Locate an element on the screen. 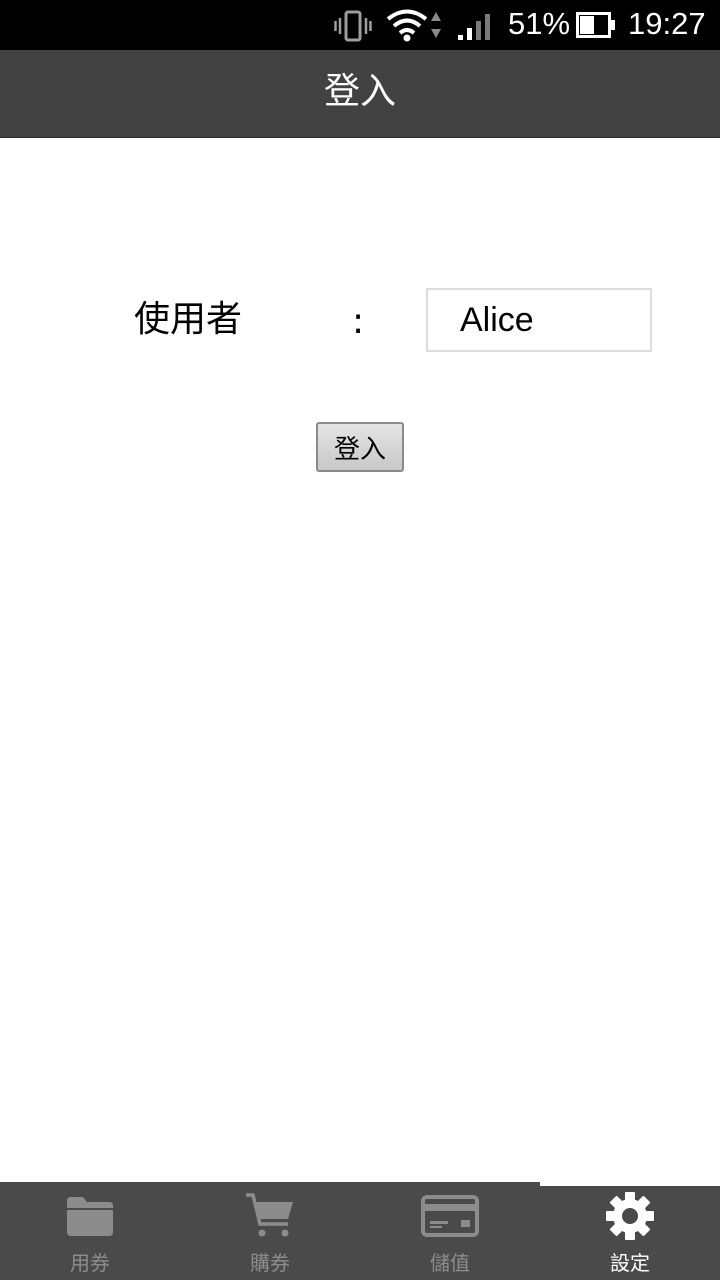  battery-icon is located at coordinates (595, 25).